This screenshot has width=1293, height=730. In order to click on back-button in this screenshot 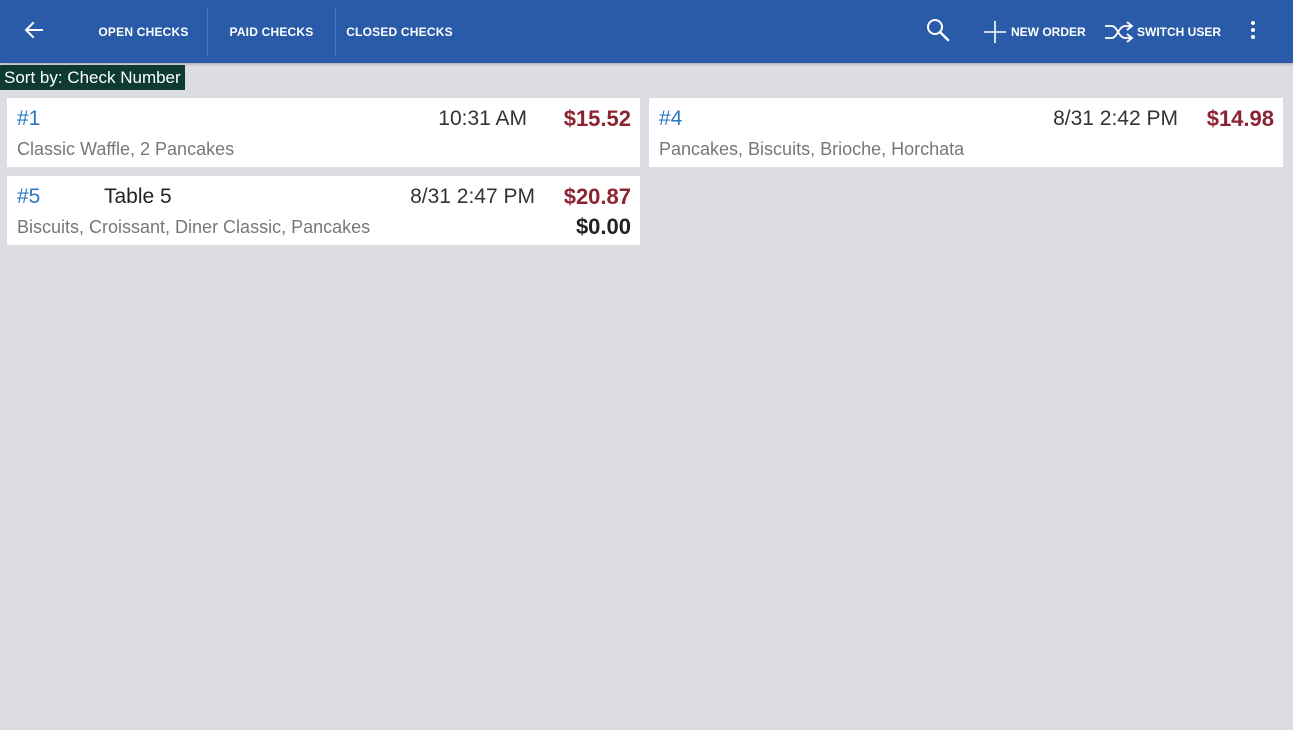, I will do `click(34, 32)`.